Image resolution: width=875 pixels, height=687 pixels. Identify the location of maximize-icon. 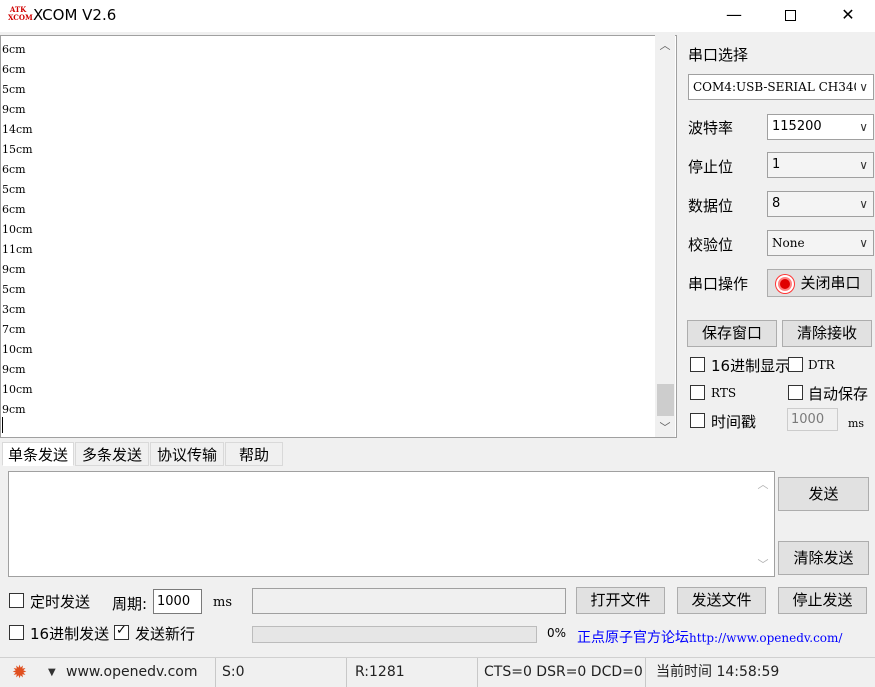
(790, 15).